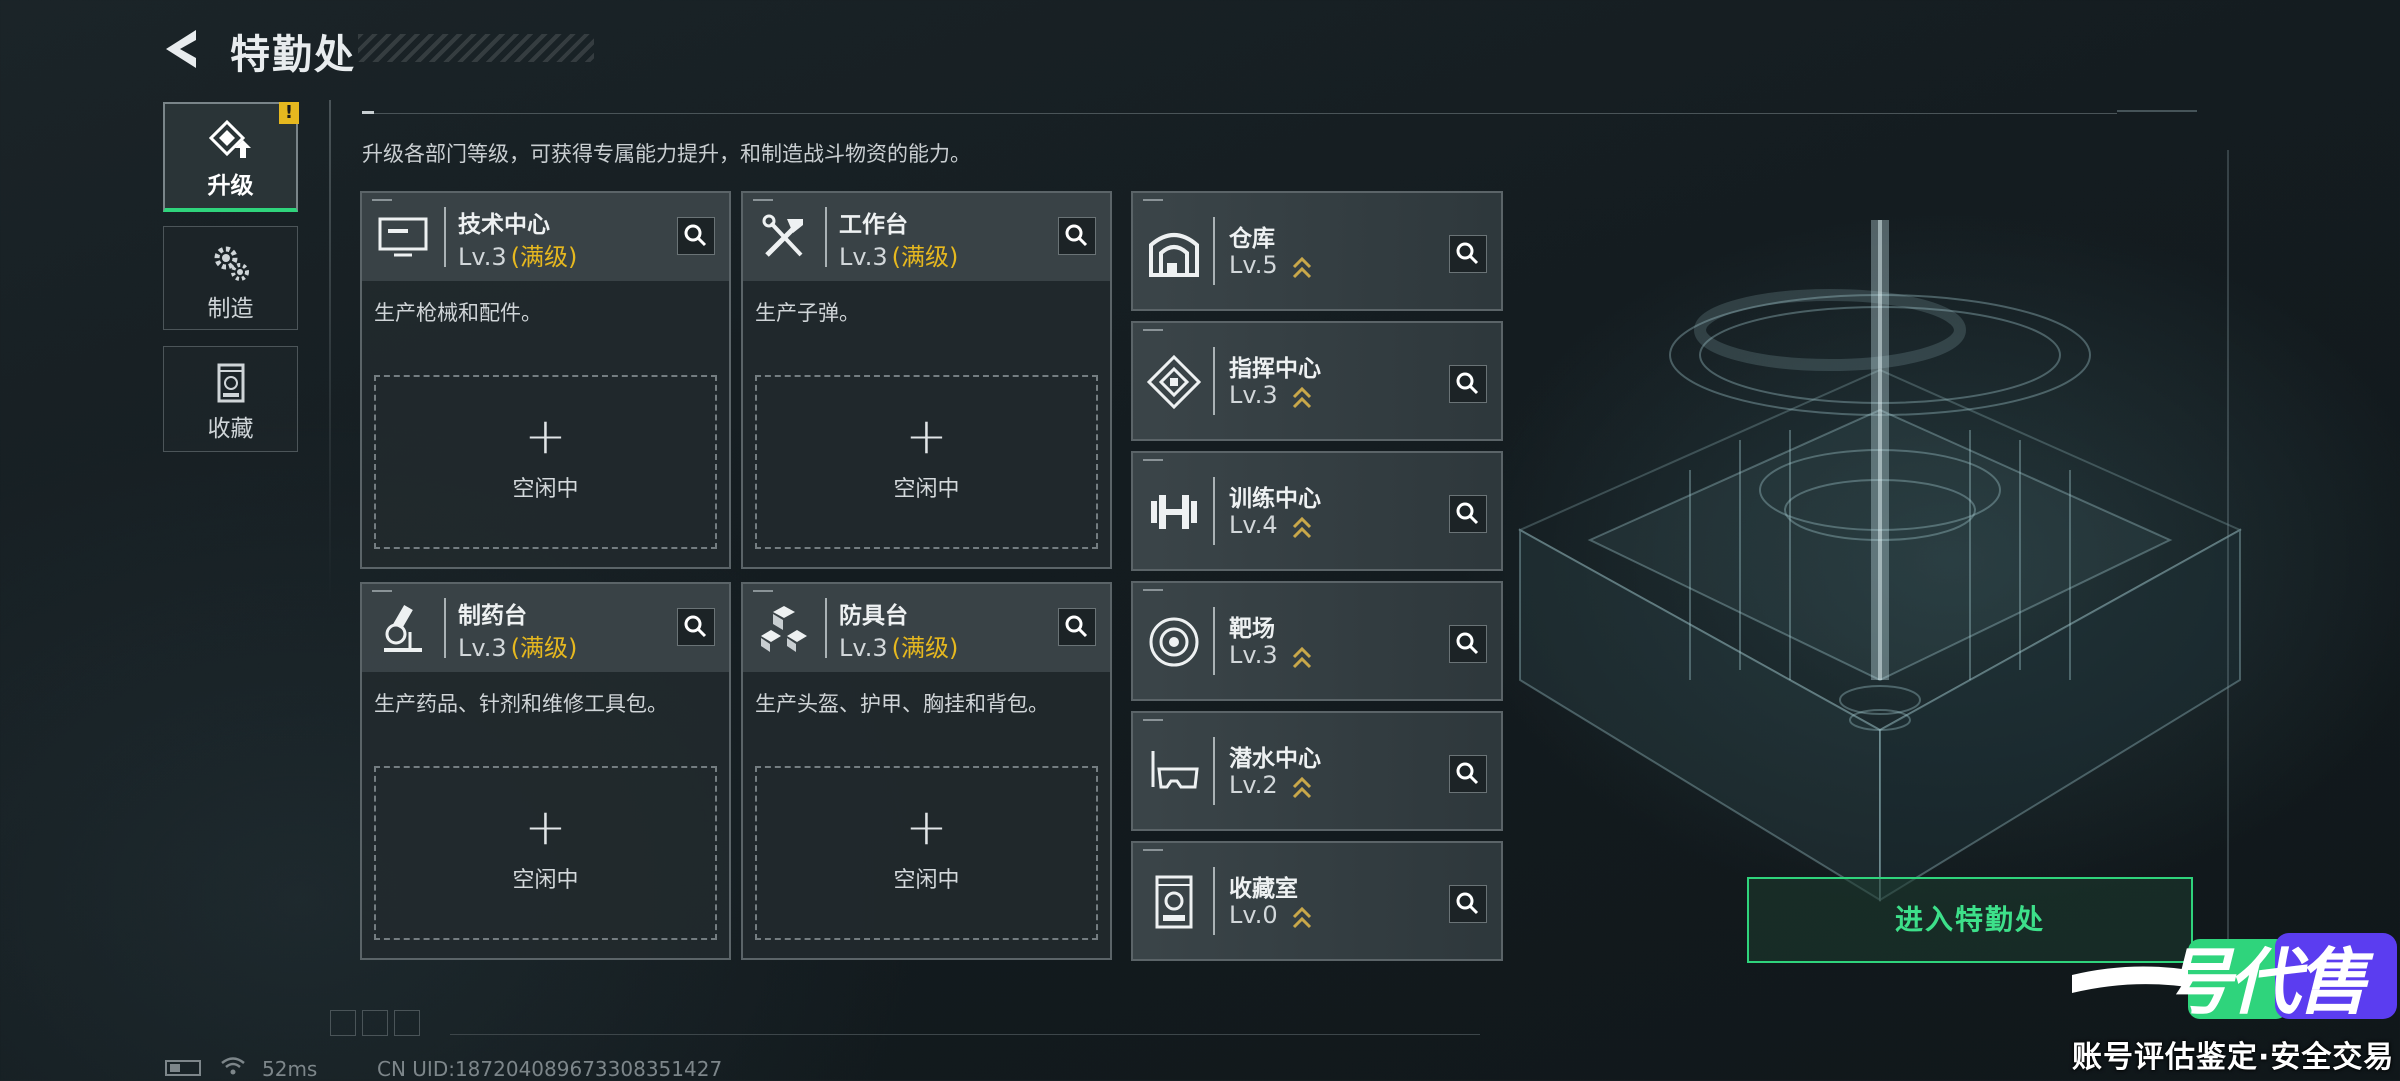 Image resolution: width=2400 pixels, height=1081 pixels. I want to click on department-name: 制药台, so click(492, 616).